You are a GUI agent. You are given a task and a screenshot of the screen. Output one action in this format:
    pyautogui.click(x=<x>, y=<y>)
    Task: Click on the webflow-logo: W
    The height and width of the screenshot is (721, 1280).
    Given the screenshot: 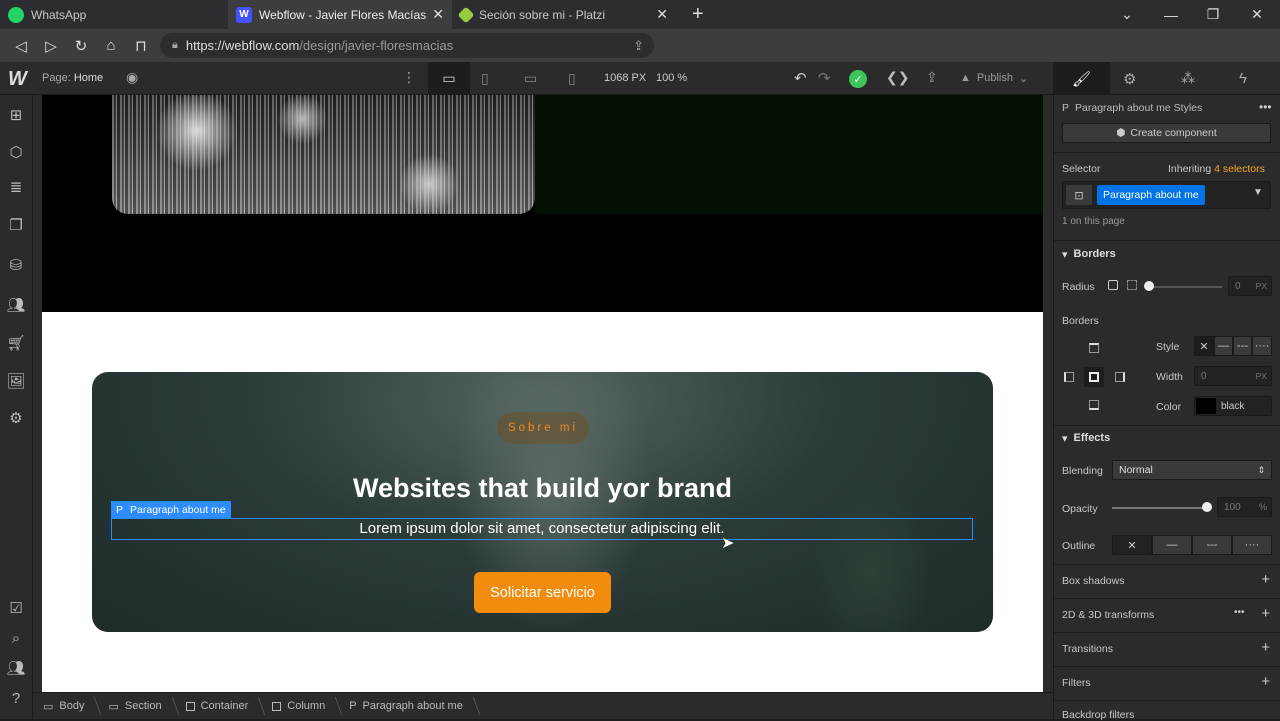 What is the action you would take?
    pyautogui.click(x=17, y=79)
    